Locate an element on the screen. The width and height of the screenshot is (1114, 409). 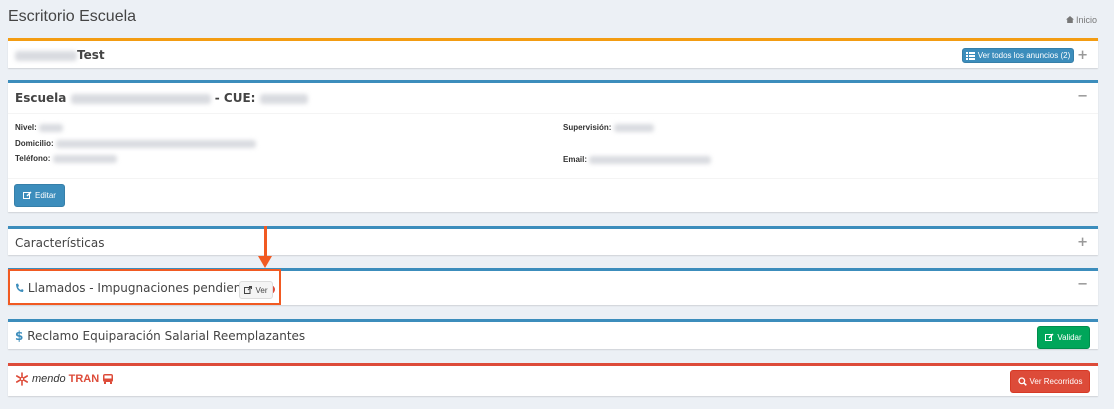
features-title: Características is located at coordinates (60, 243).